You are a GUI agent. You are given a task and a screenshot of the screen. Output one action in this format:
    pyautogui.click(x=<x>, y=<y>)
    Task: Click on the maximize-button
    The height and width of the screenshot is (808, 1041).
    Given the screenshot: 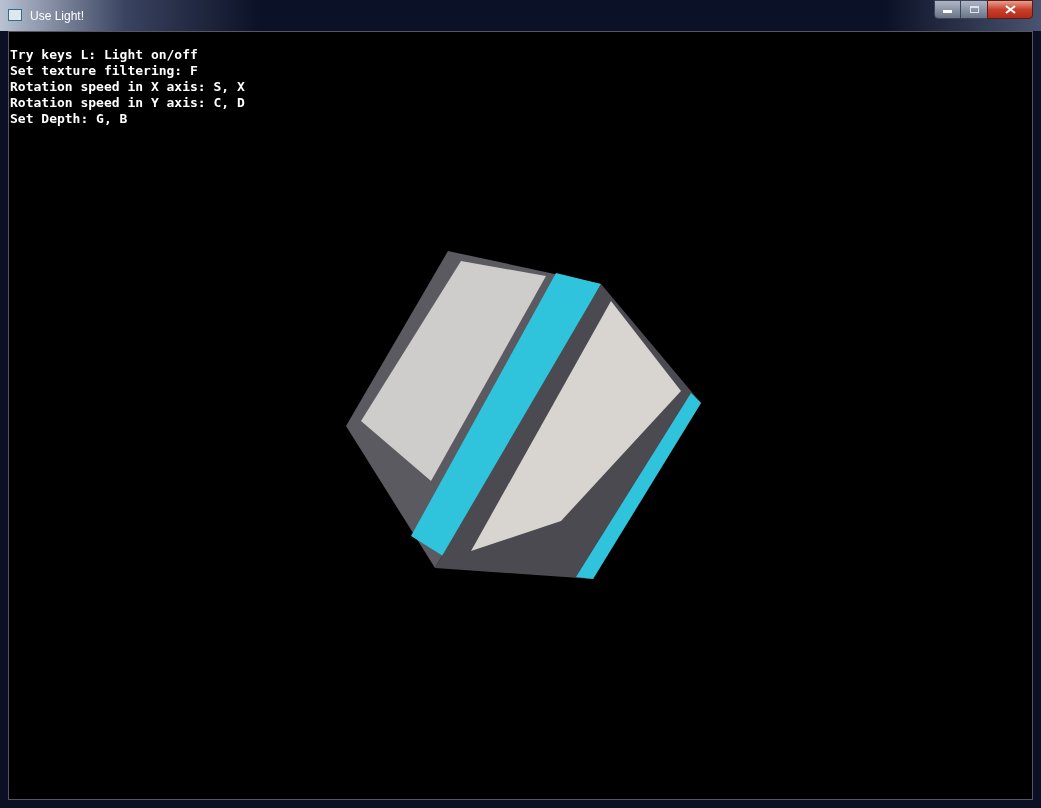 What is the action you would take?
    pyautogui.click(x=974, y=9)
    